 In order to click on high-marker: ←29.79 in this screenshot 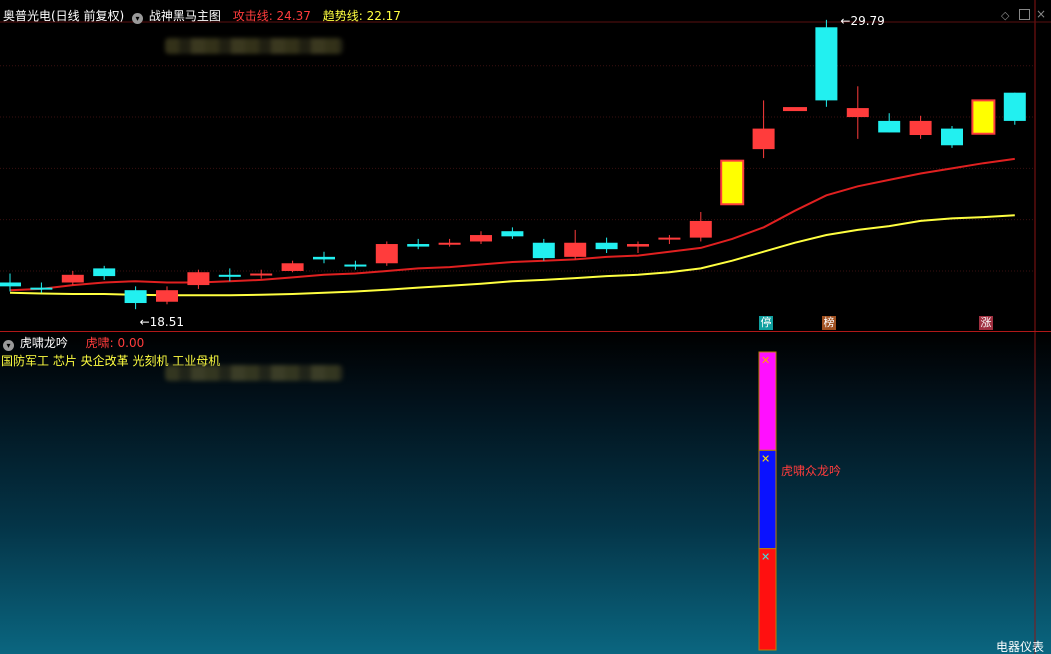, I will do `click(862, 21)`.